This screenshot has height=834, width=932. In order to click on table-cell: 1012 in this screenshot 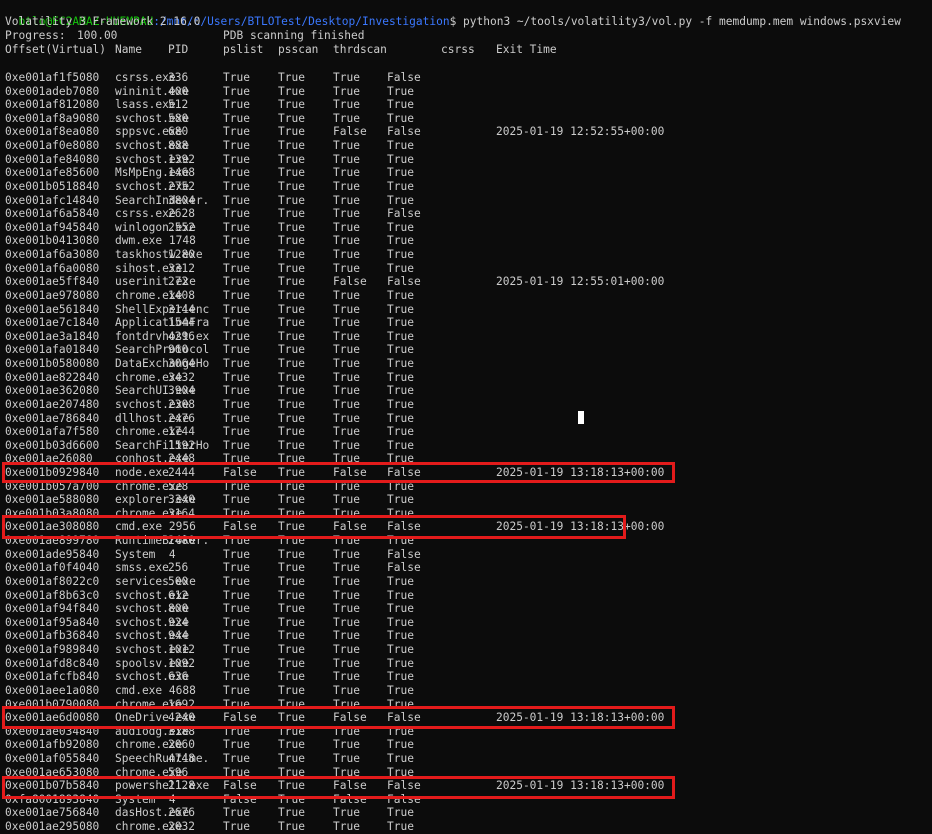, I will do `click(181, 650)`.